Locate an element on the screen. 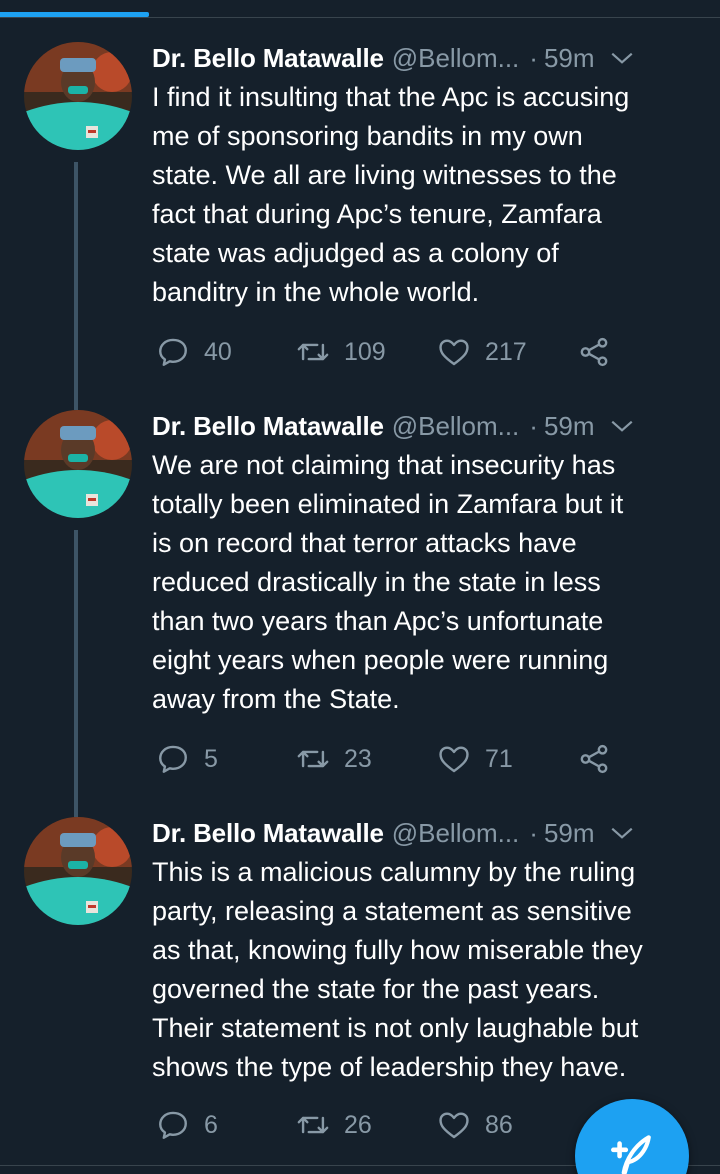 The width and height of the screenshot is (720, 1174). like-count: 86 is located at coordinates (499, 1124).